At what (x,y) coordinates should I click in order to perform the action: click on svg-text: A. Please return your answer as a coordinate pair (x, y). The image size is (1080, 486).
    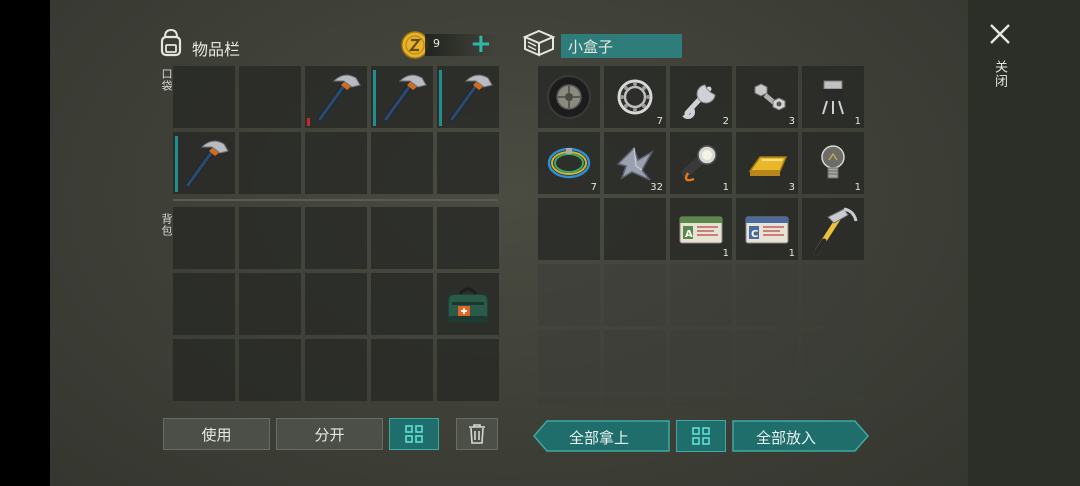
    Looking at the image, I should click on (689, 234).